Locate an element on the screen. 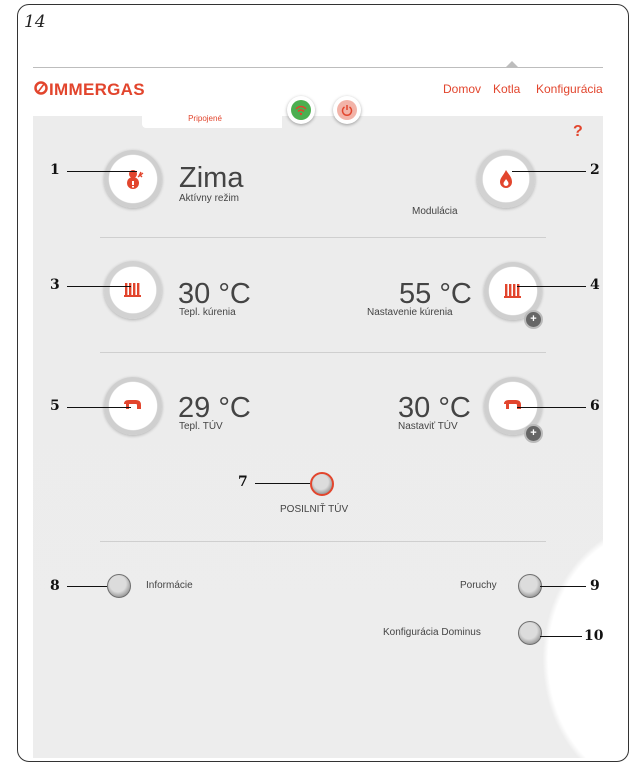 The image size is (634, 767). wifi-button is located at coordinates (301, 110).